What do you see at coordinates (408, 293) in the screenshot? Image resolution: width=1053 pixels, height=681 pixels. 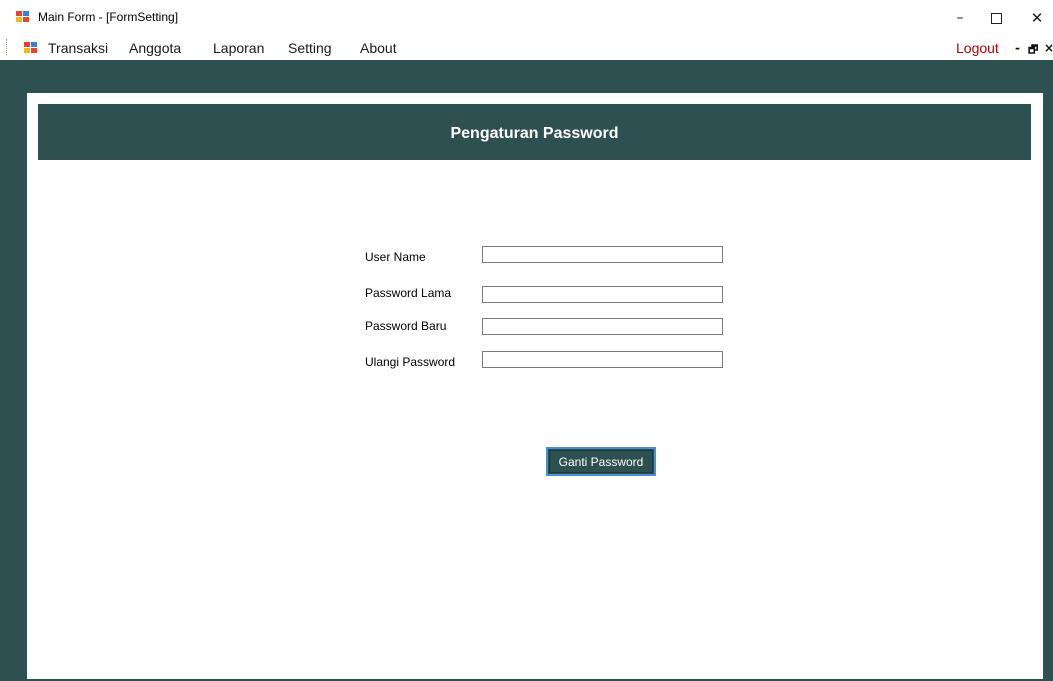 I see `old-password-label: Password Lama` at bounding box center [408, 293].